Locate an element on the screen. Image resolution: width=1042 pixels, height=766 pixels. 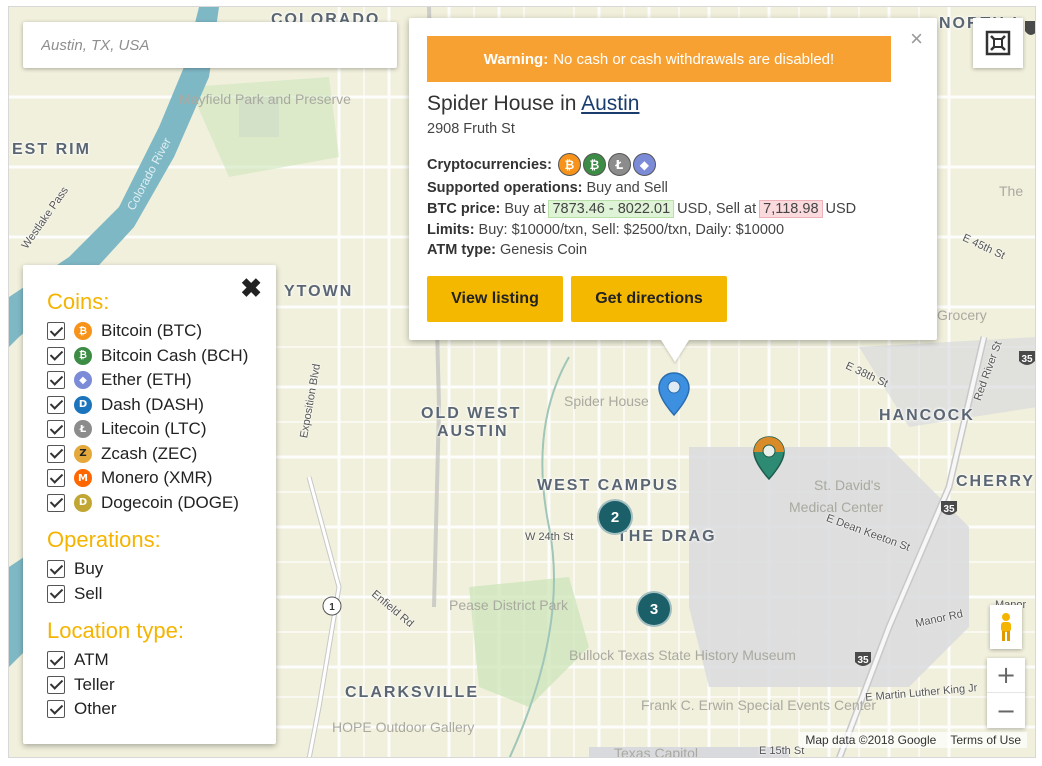
cryptocurrencies-row: Cryptocurrencies: ₿ ₿ Ł ◆ is located at coordinates (673, 164).